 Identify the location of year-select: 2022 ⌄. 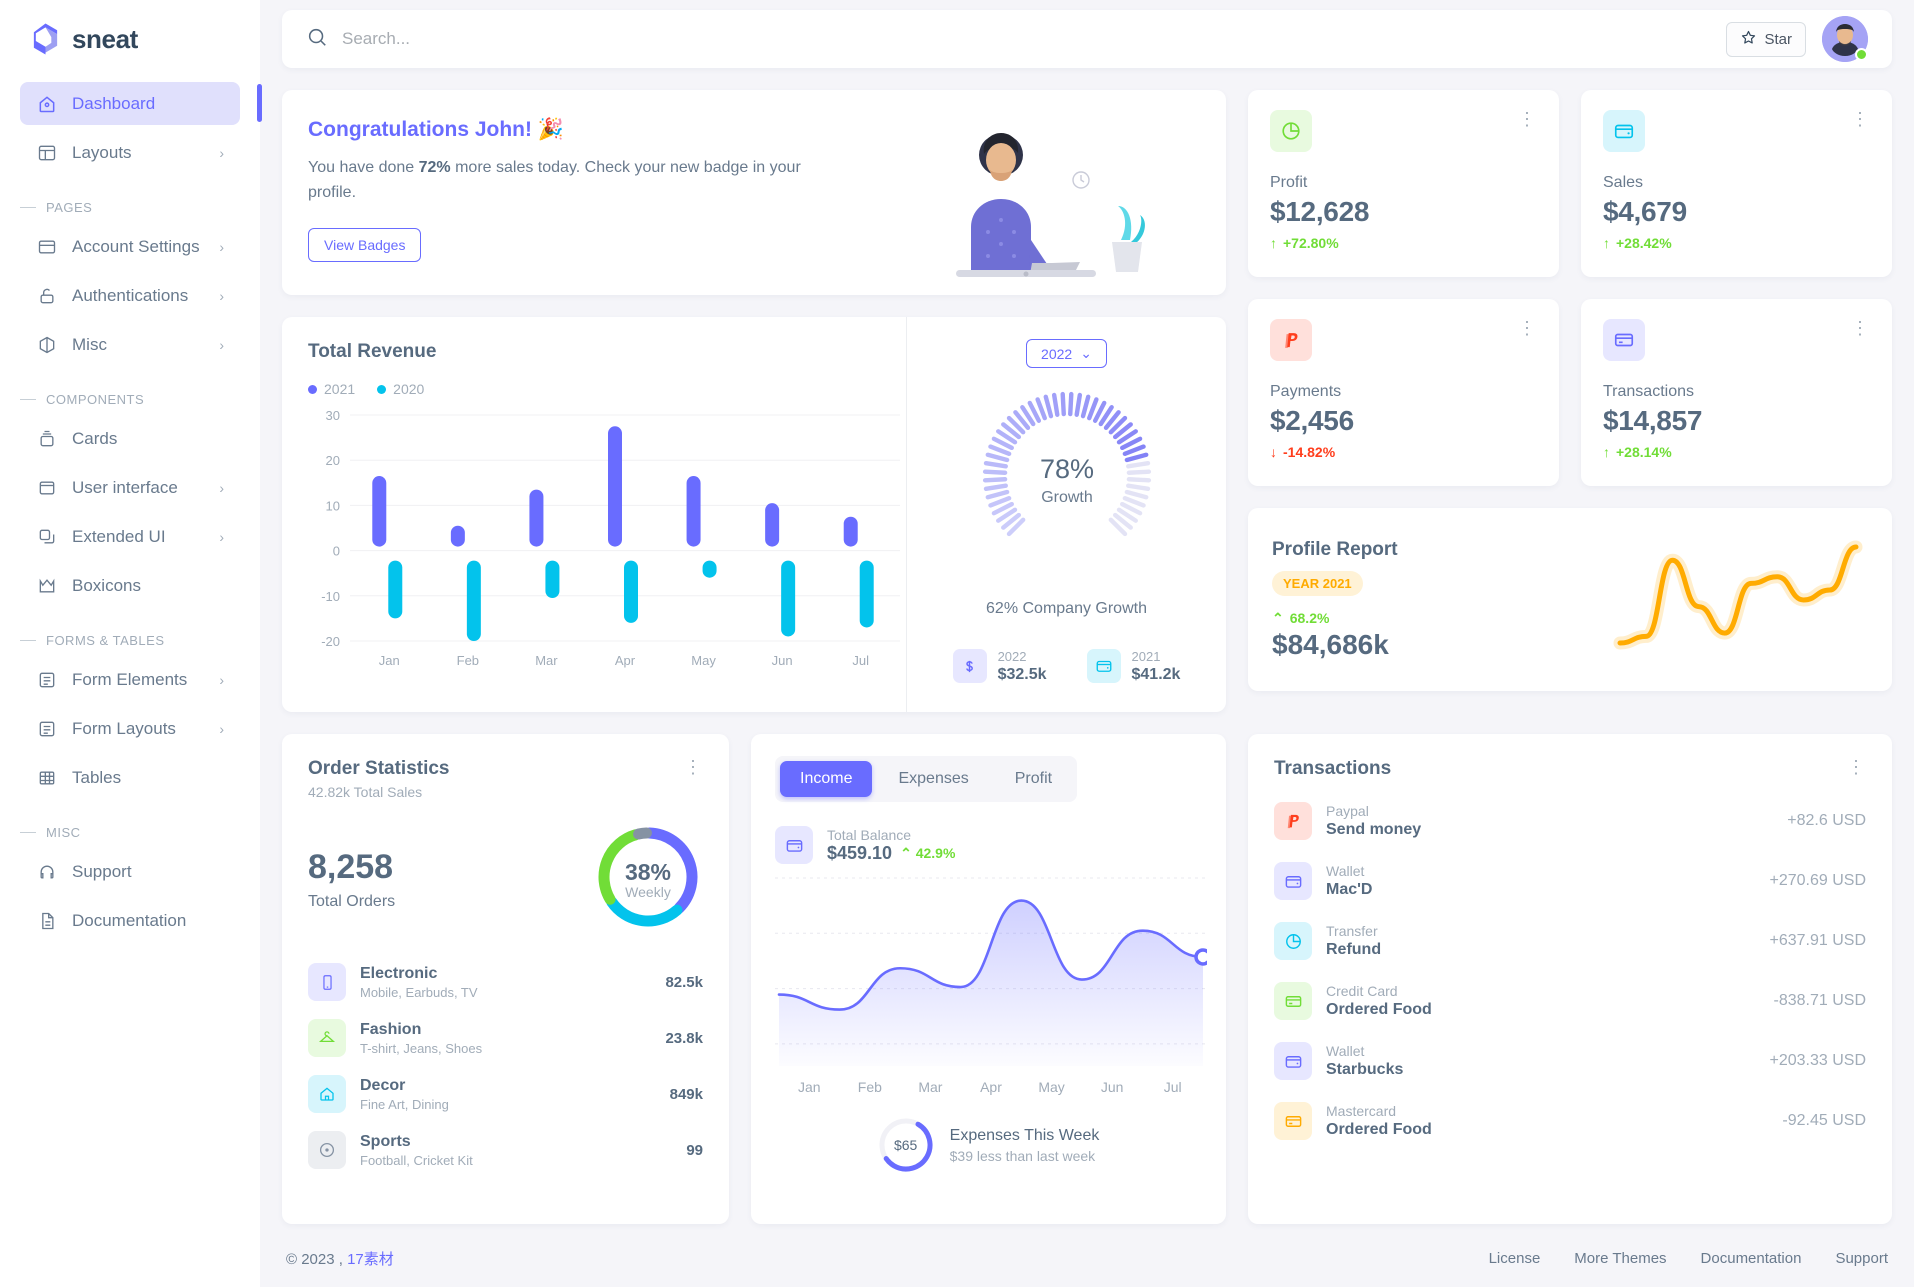
(1066, 353).